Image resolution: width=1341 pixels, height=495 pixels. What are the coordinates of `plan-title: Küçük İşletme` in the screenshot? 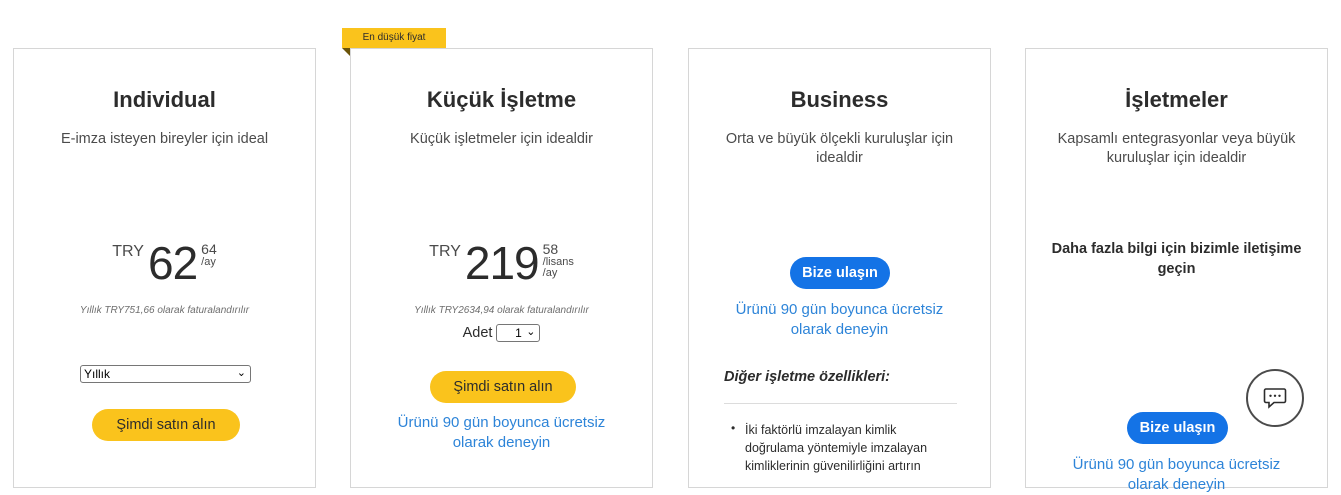 It's located at (501, 99).